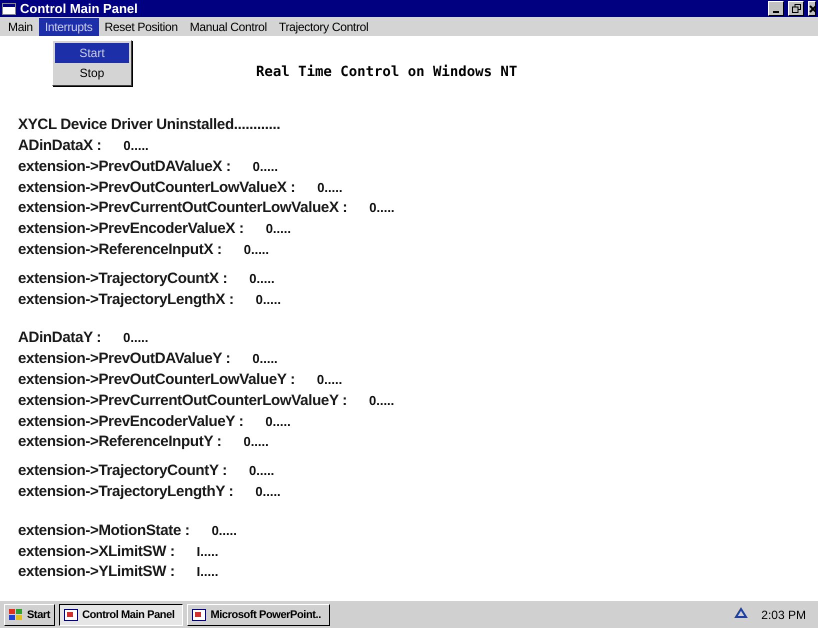 The image size is (818, 628). Describe the element at coordinates (120, 249) in the screenshot. I see `field-label: extension->ReferenceInputX :` at that location.